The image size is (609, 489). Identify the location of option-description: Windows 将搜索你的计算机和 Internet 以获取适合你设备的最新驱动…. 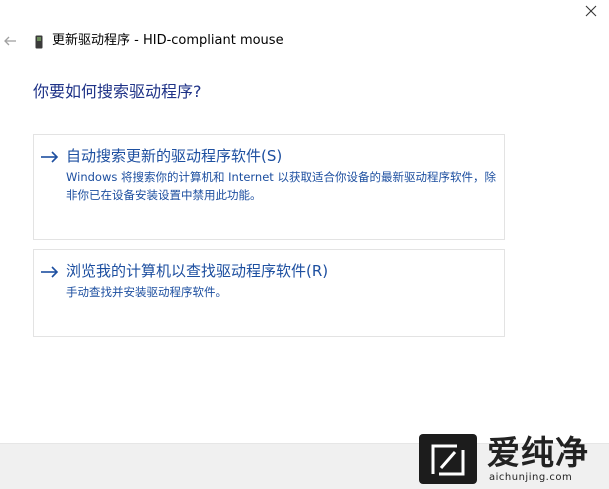
(281, 186).